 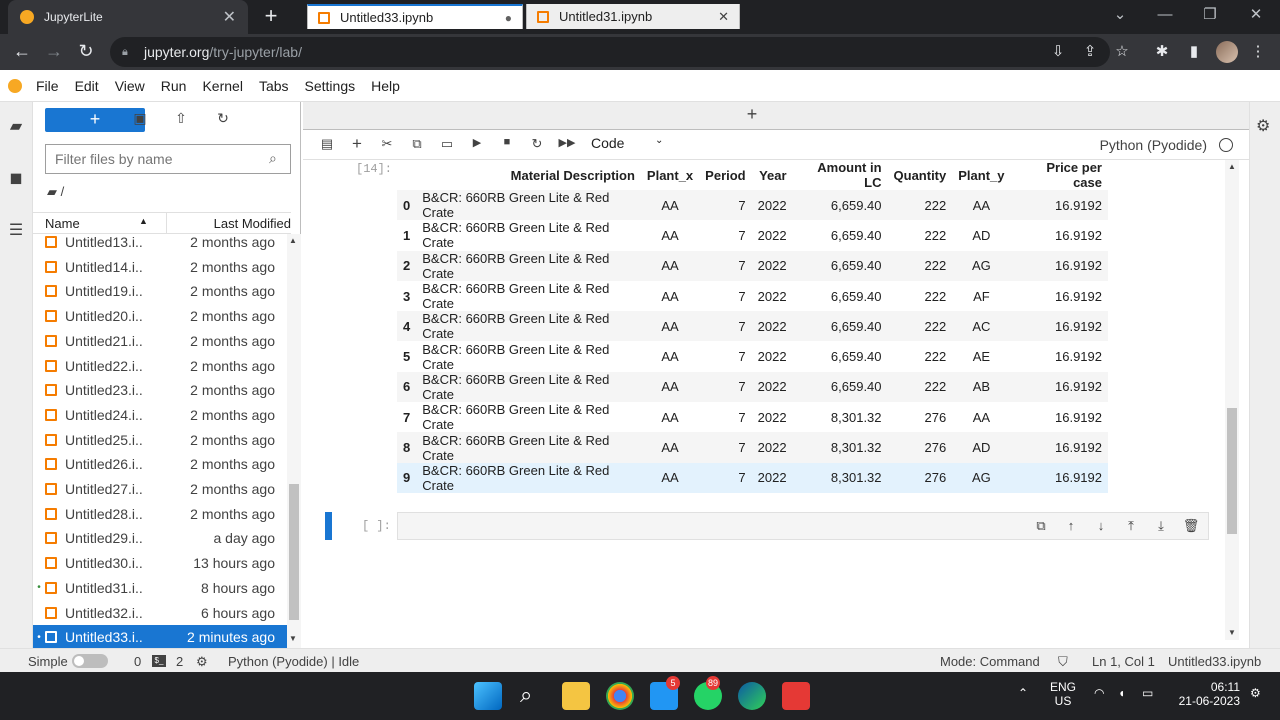 What do you see at coordinates (1165, 16) in the screenshot?
I see `minimize-button: —` at bounding box center [1165, 16].